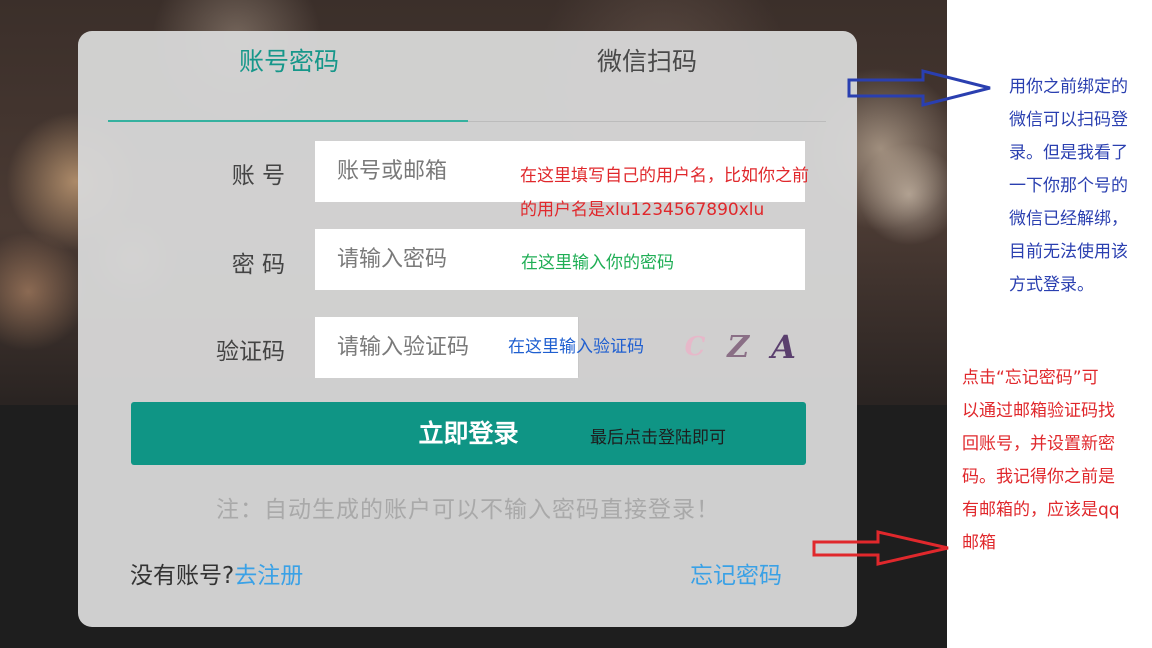  I want to click on annotation-forgot-line: 回账号，并设置新密, so click(1038, 444).